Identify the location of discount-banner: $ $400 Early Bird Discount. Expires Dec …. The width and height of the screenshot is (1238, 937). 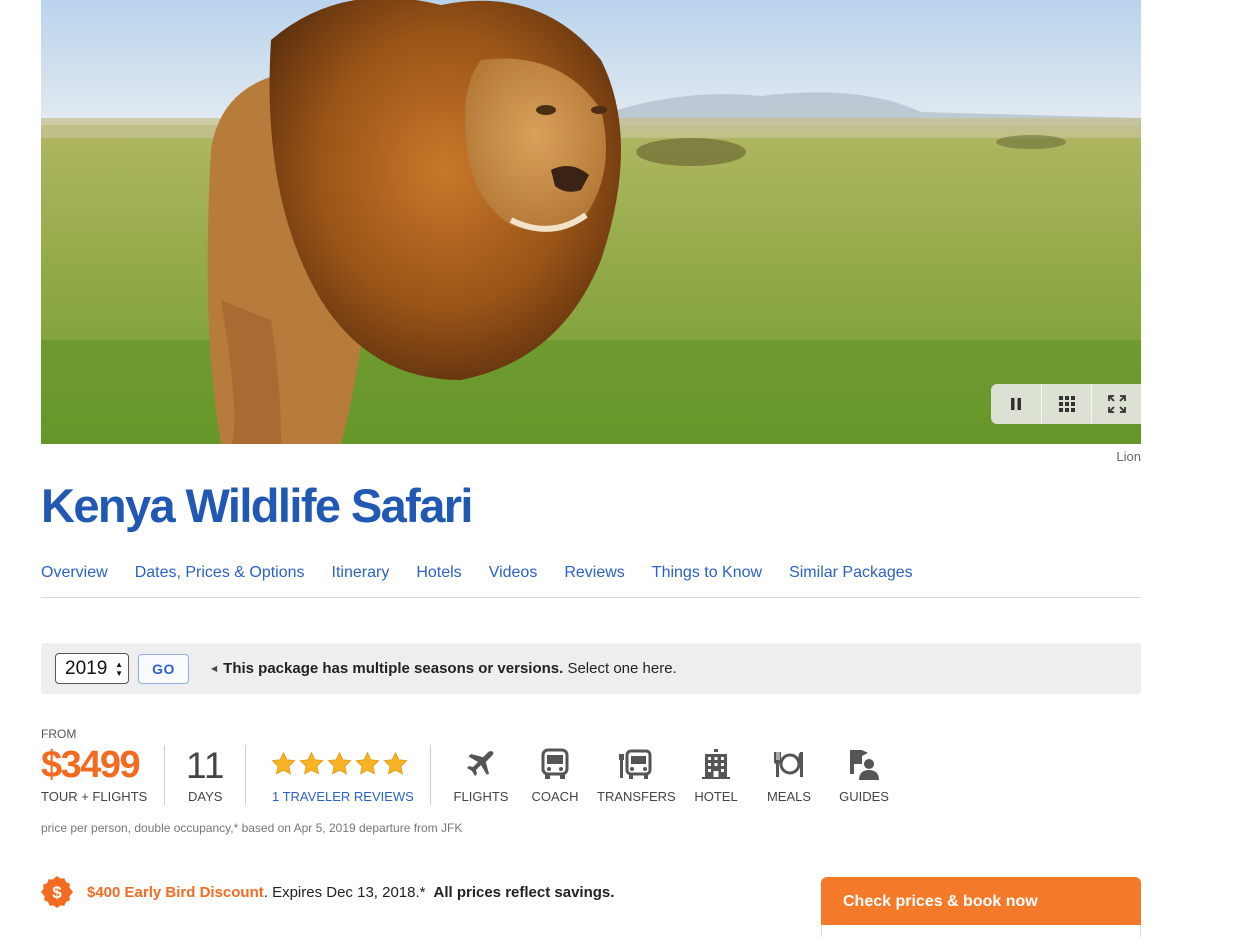
(327, 892).